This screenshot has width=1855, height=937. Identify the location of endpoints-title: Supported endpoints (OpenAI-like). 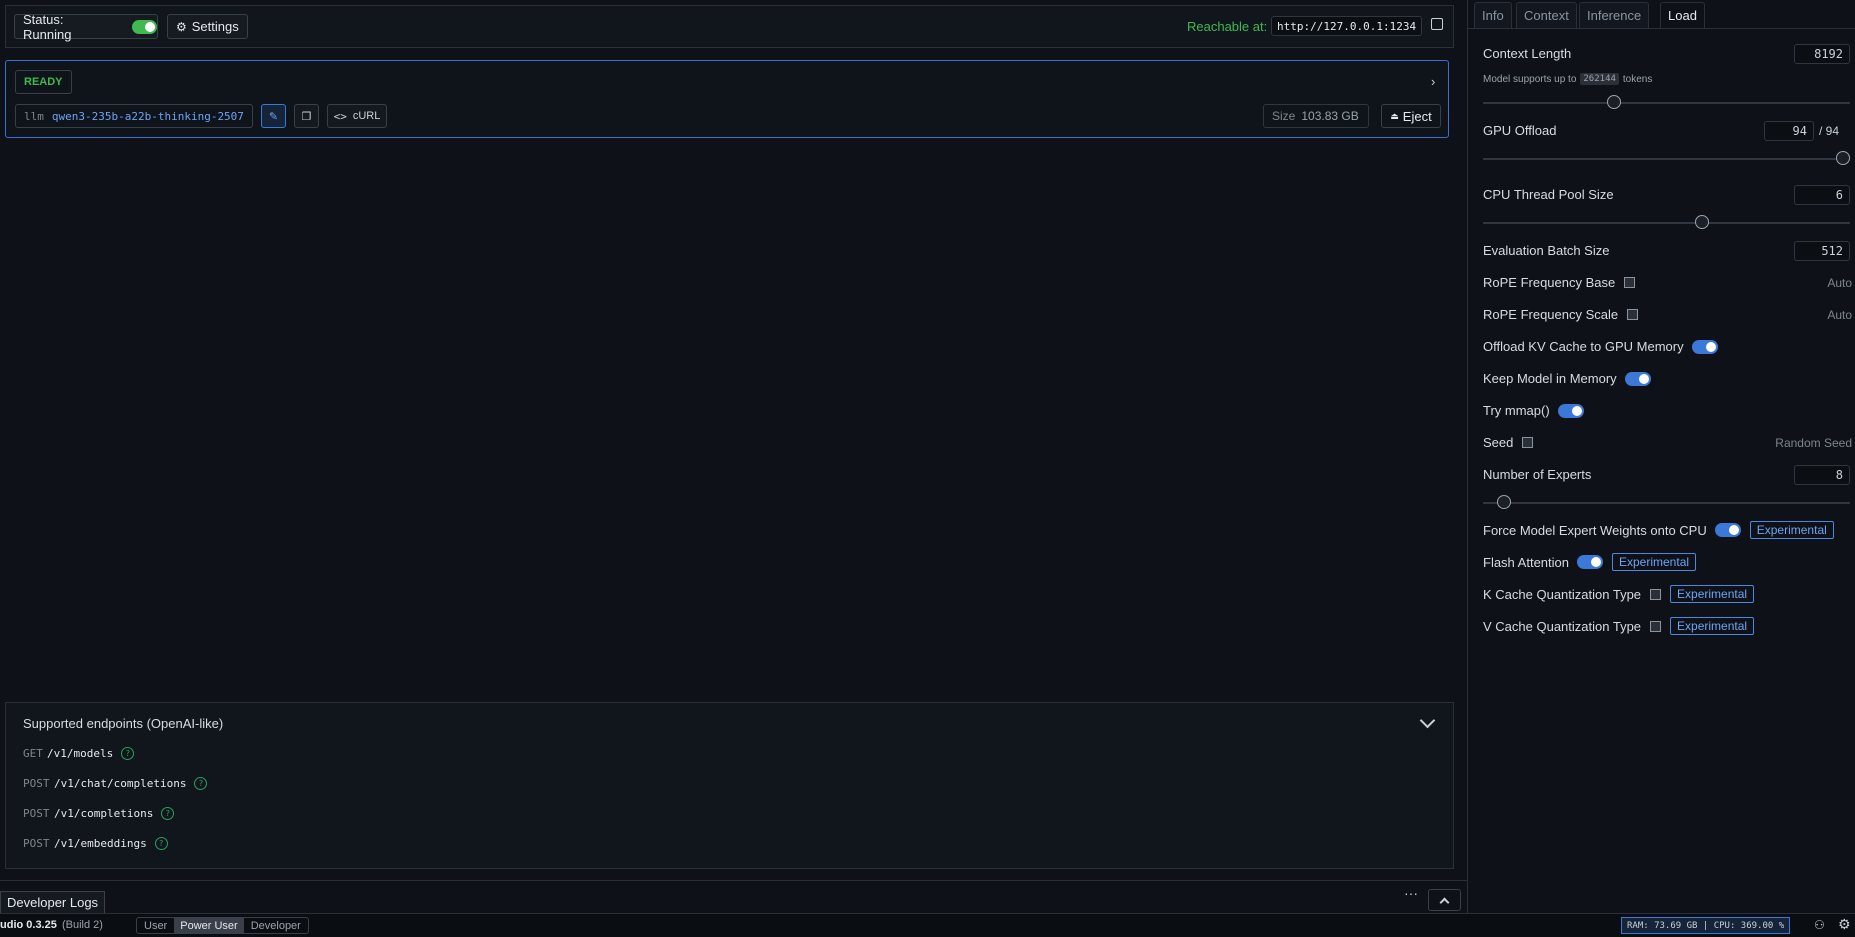
(123, 723).